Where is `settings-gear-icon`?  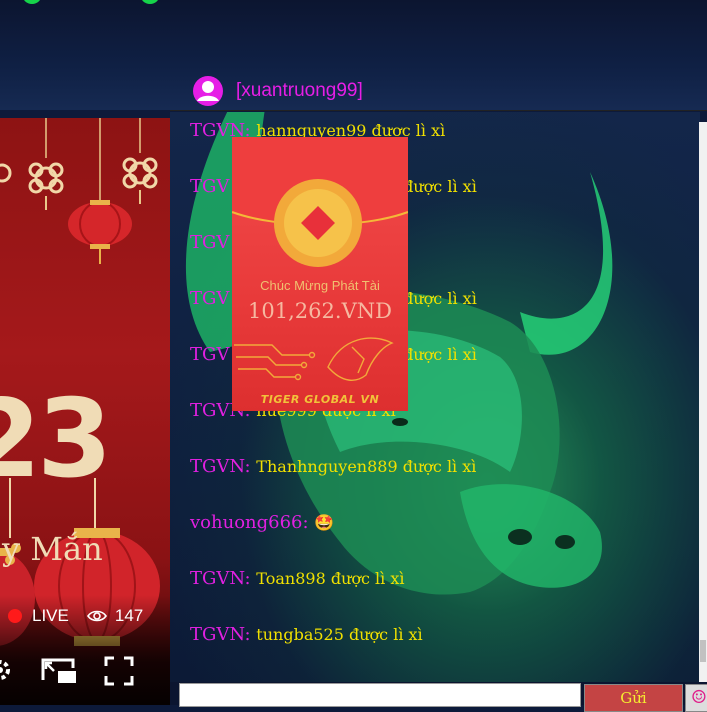
settings-gear-icon is located at coordinates (7, 670).